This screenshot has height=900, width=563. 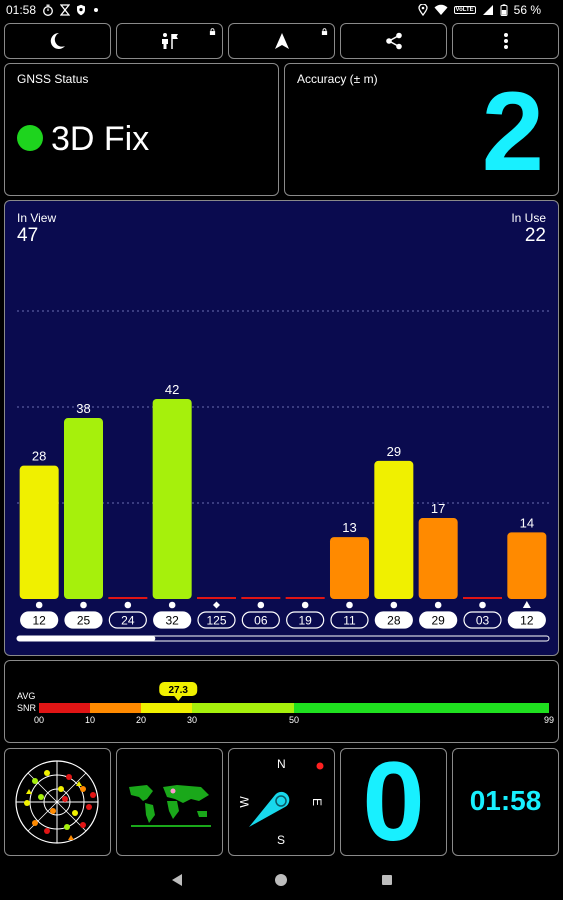 I want to click on snr-tick-label: 50, so click(x=294, y=720).